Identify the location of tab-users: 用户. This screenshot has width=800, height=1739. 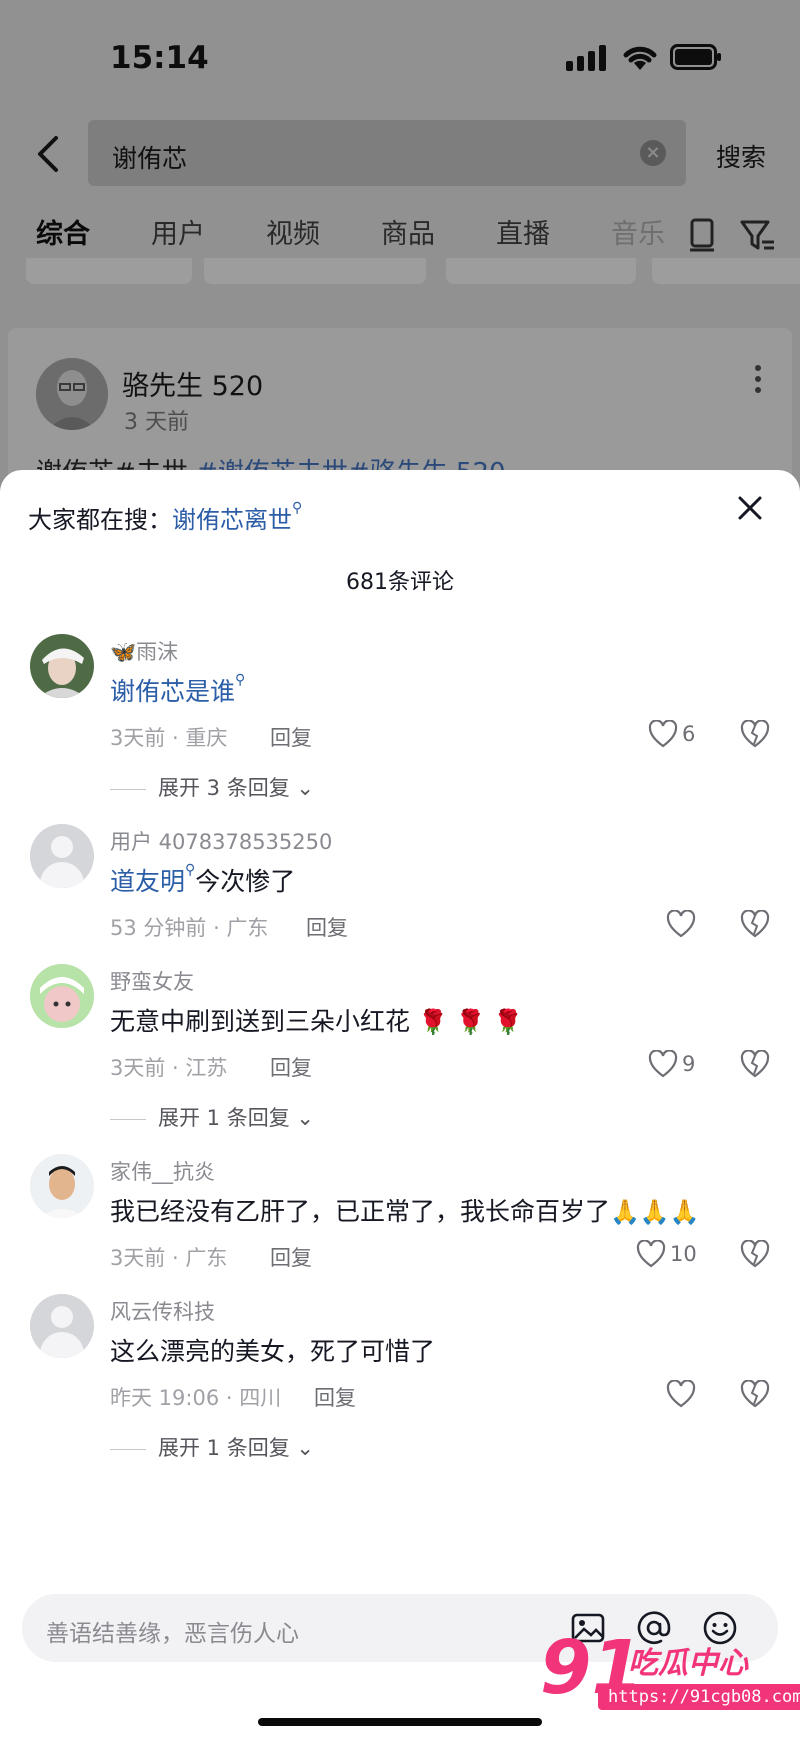
(178, 231).